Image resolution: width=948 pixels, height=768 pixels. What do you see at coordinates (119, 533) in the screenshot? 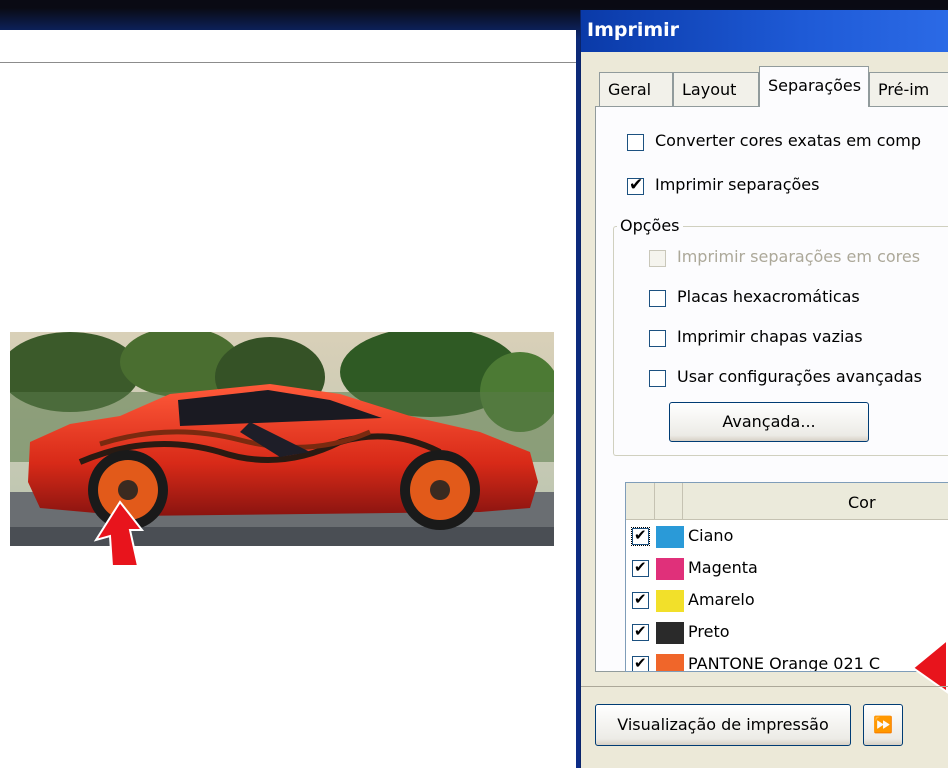
I see `red-arrow-wheel-icon` at bounding box center [119, 533].